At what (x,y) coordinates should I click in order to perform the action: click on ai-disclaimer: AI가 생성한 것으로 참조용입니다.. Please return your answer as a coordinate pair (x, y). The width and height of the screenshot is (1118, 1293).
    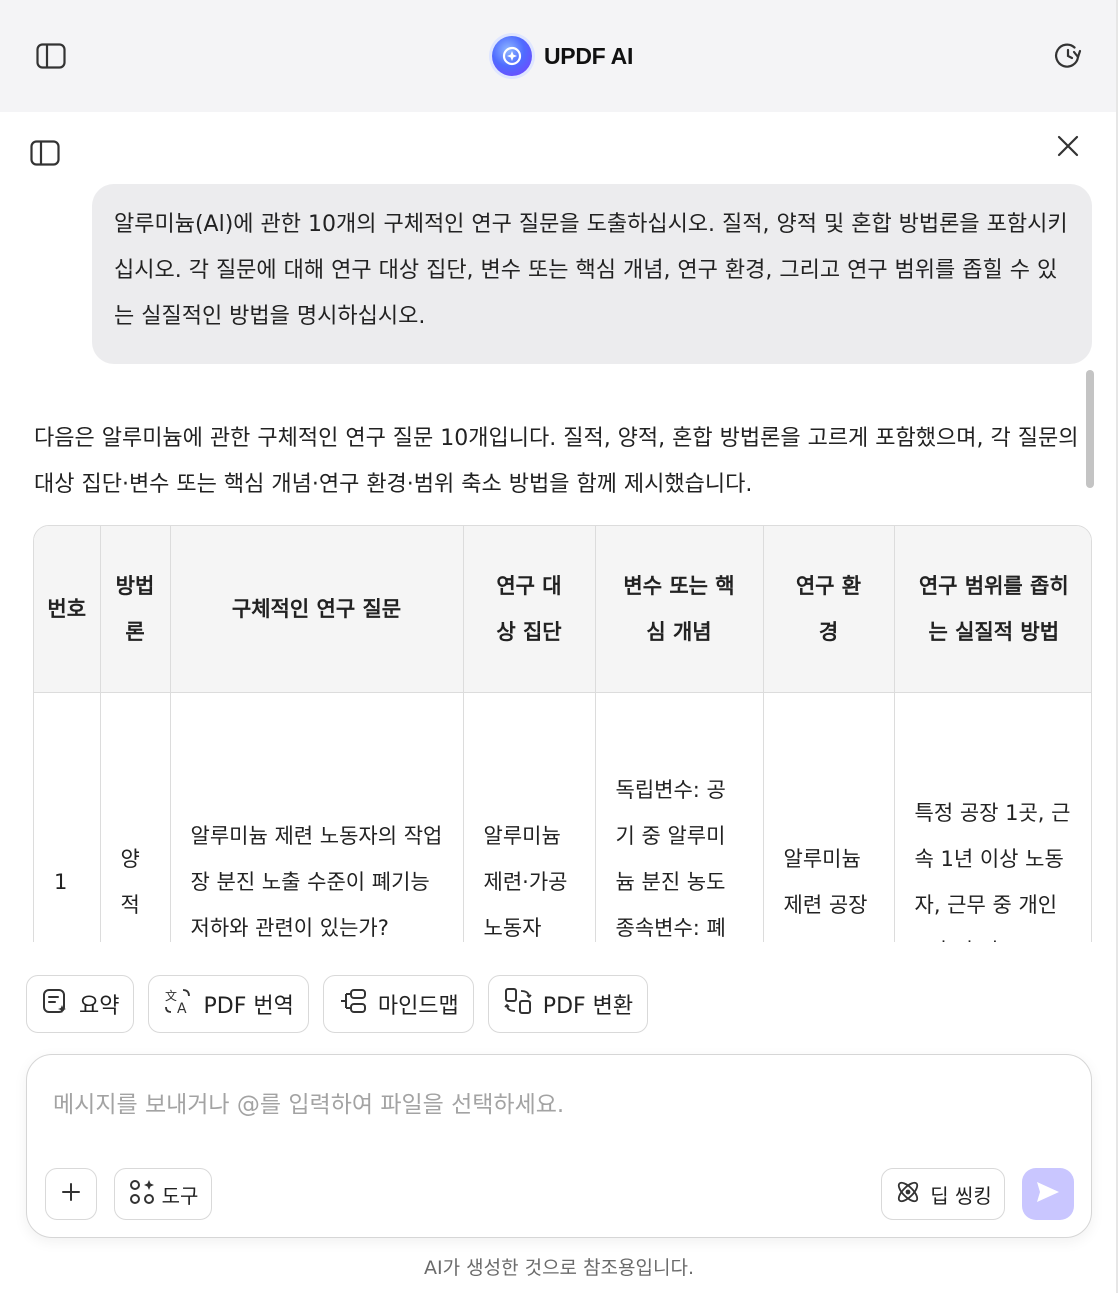
    Looking at the image, I should click on (559, 1268).